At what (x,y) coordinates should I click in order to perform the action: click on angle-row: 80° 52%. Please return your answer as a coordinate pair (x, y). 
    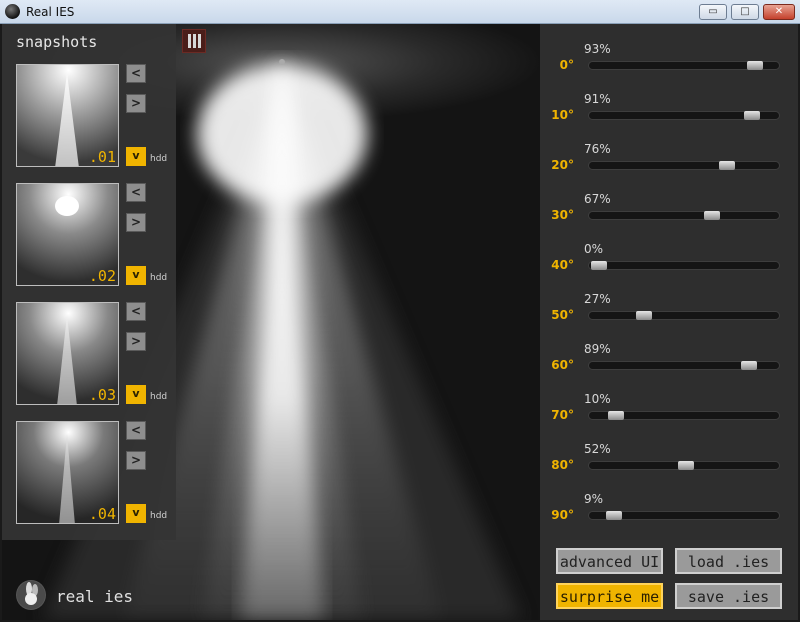
    Looking at the image, I should click on (669, 459).